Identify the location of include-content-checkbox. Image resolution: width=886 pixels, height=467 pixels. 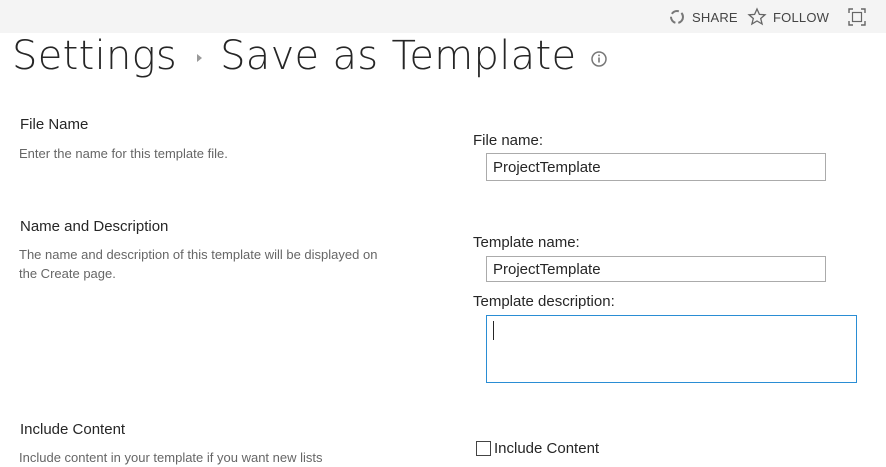
(483, 448).